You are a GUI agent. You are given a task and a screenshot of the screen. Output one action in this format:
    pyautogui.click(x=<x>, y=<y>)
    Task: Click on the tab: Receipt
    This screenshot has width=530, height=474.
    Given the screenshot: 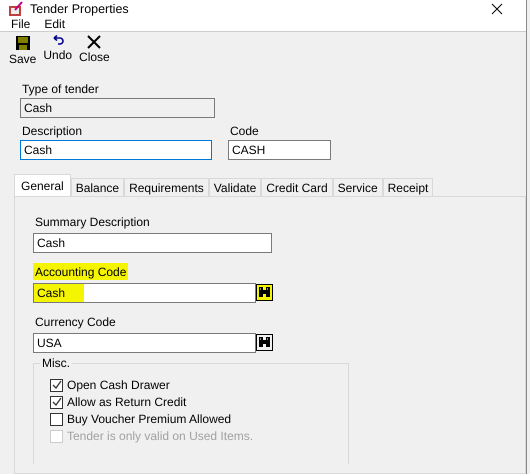 What is the action you would take?
    pyautogui.click(x=408, y=187)
    